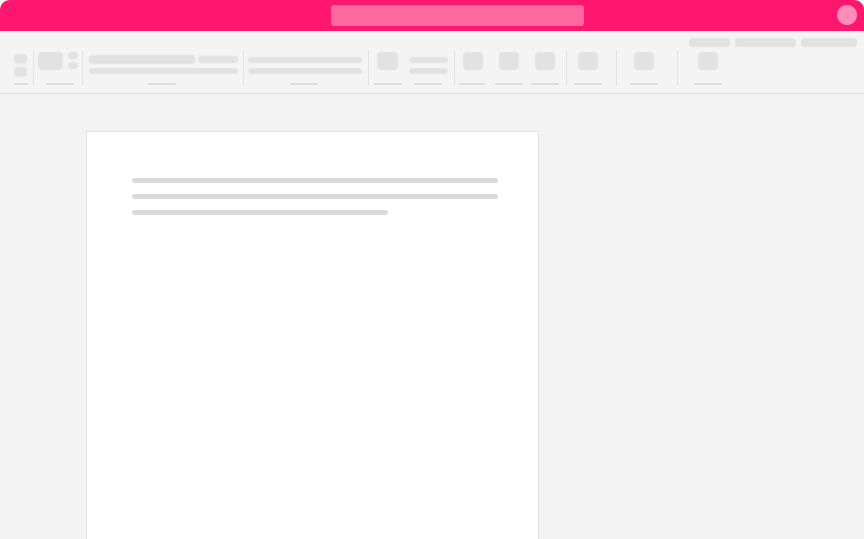 Image resolution: width=864 pixels, height=539 pixels. I want to click on editor-caption, so click(509, 84).